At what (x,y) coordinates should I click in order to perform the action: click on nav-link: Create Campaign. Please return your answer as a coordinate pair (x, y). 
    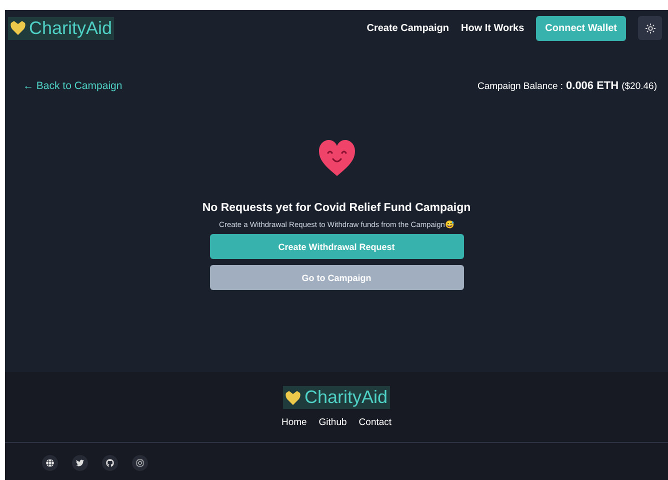
    Looking at the image, I should click on (407, 28).